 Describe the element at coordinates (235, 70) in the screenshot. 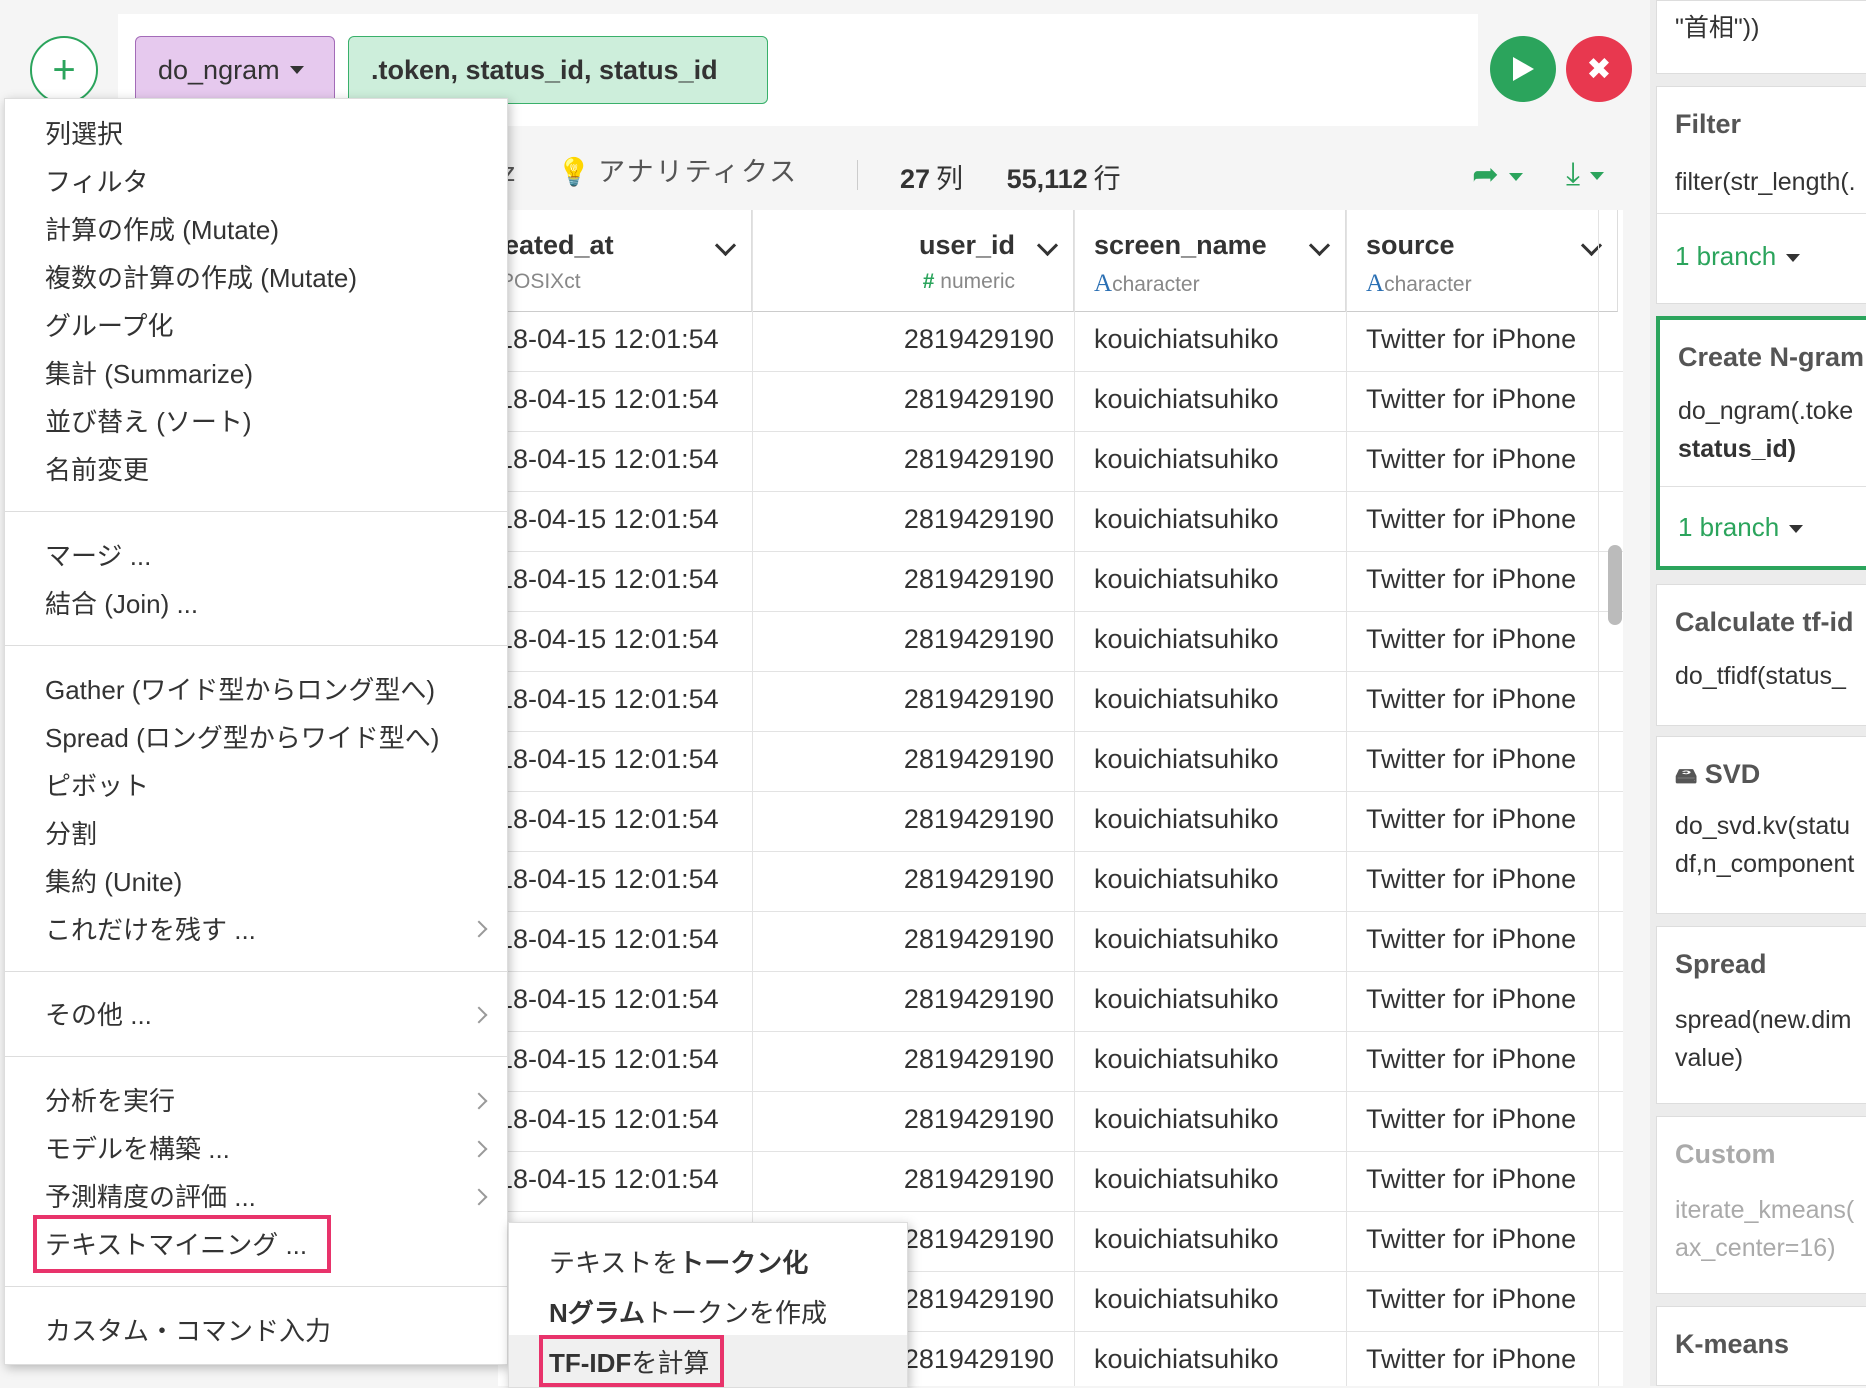

I see `command-function-dropdown: do_ngram` at that location.